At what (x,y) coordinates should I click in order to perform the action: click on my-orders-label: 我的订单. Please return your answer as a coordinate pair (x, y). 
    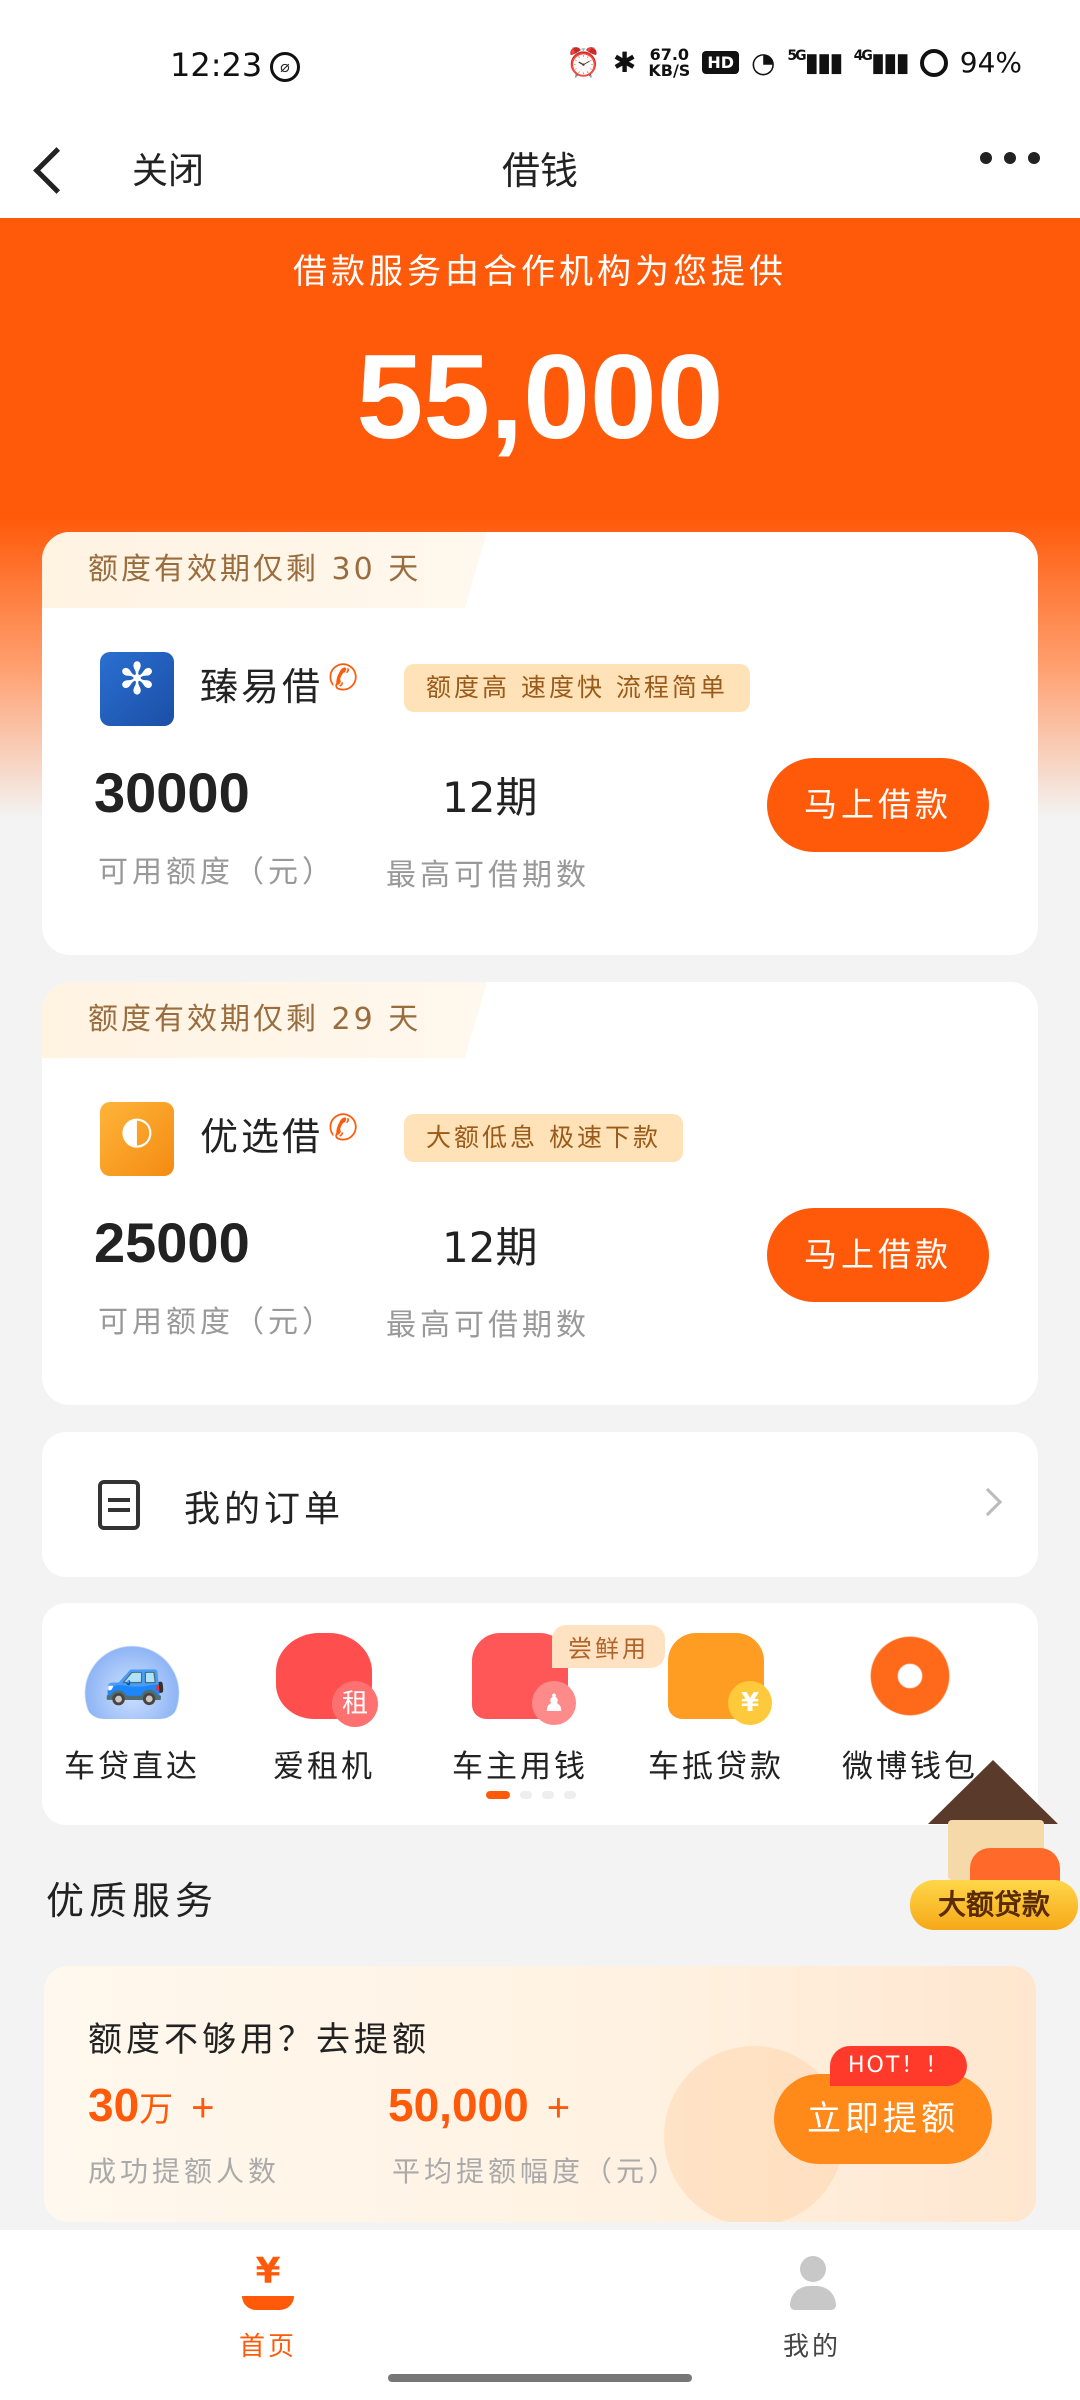
    Looking at the image, I should click on (264, 1509).